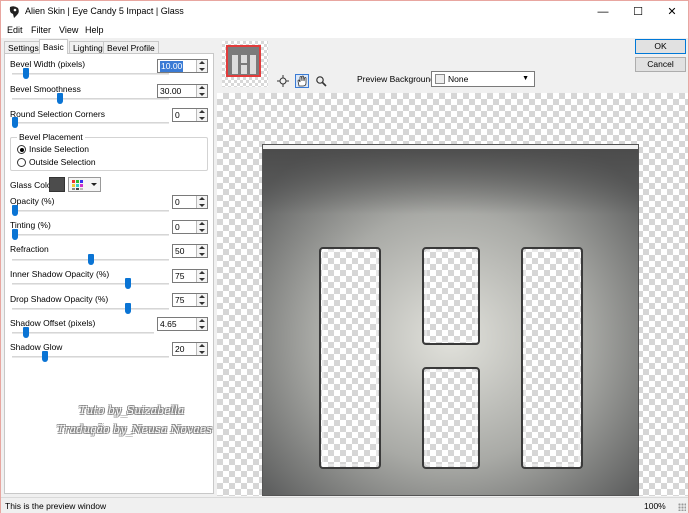 The width and height of the screenshot is (689, 513). What do you see at coordinates (94, 30) in the screenshot?
I see `menu-help: Help` at bounding box center [94, 30].